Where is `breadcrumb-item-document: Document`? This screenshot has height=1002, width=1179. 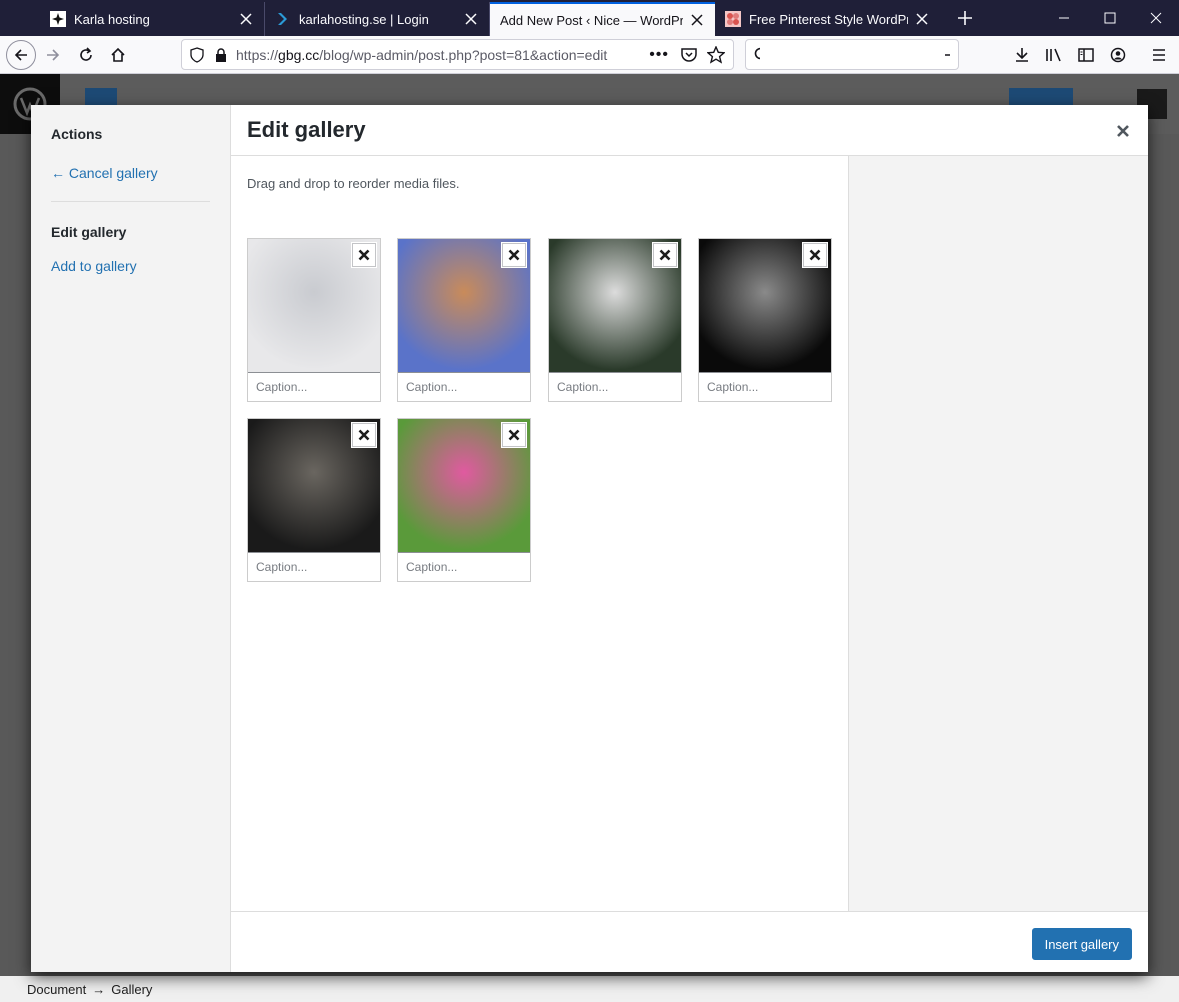 breadcrumb-item-document: Document is located at coordinates (56, 989).